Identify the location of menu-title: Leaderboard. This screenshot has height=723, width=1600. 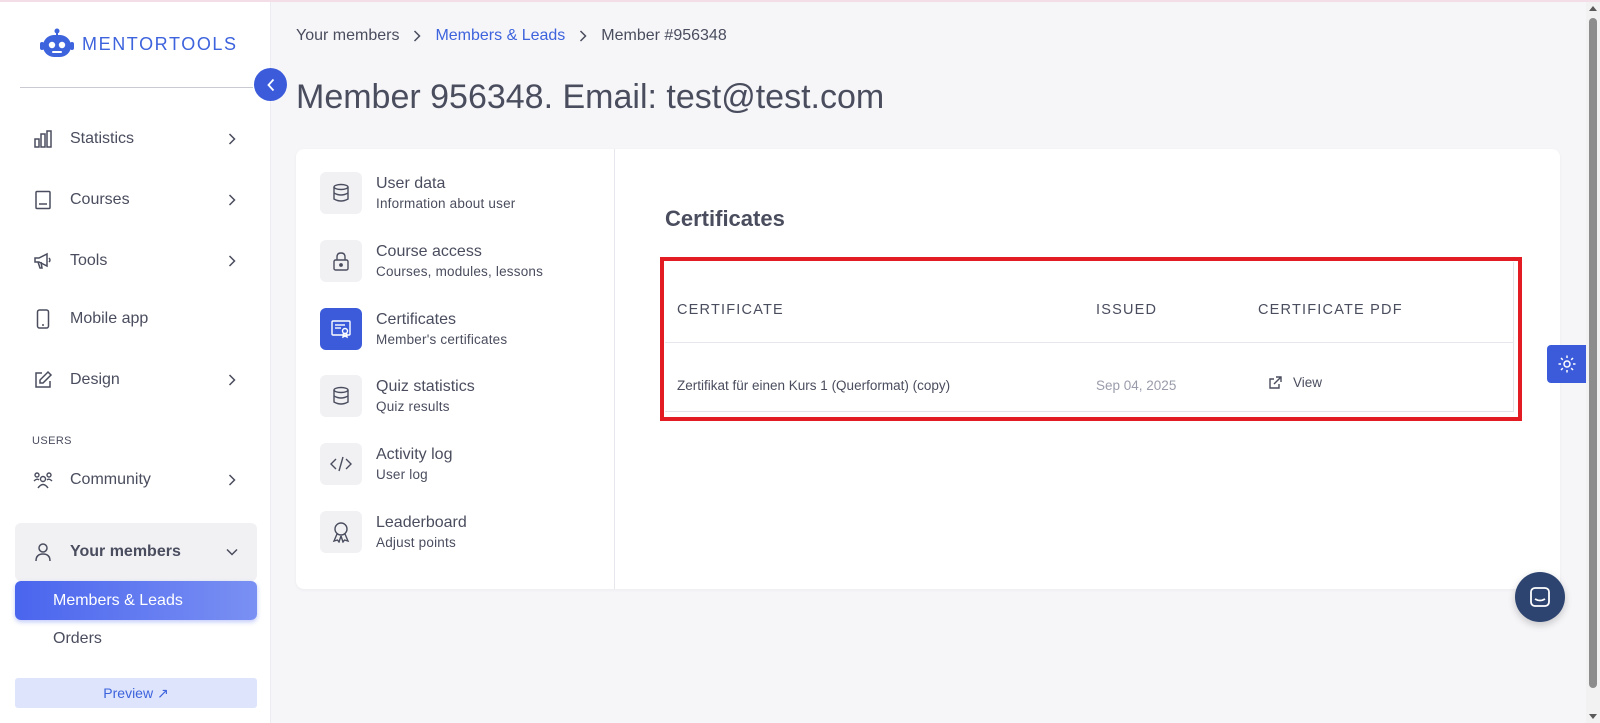
(421, 522).